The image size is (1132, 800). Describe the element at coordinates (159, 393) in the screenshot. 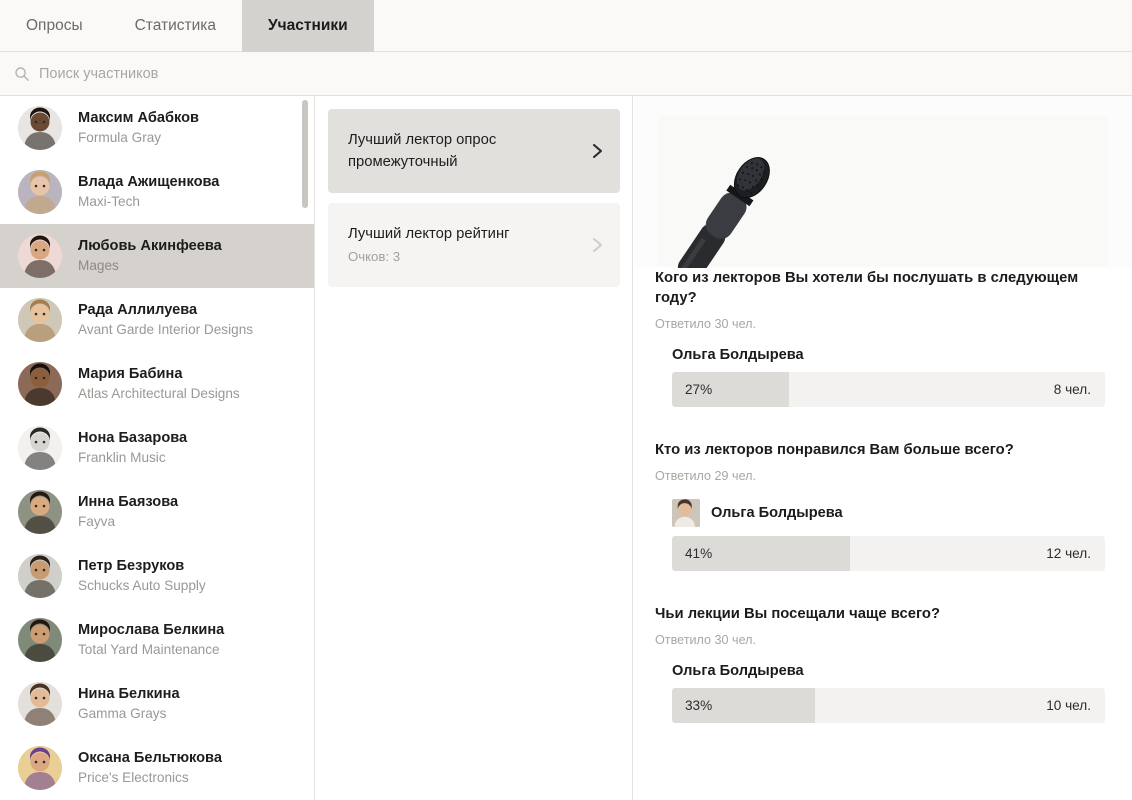

I see `participant-org: Atlas Architectural Designs` at that location.